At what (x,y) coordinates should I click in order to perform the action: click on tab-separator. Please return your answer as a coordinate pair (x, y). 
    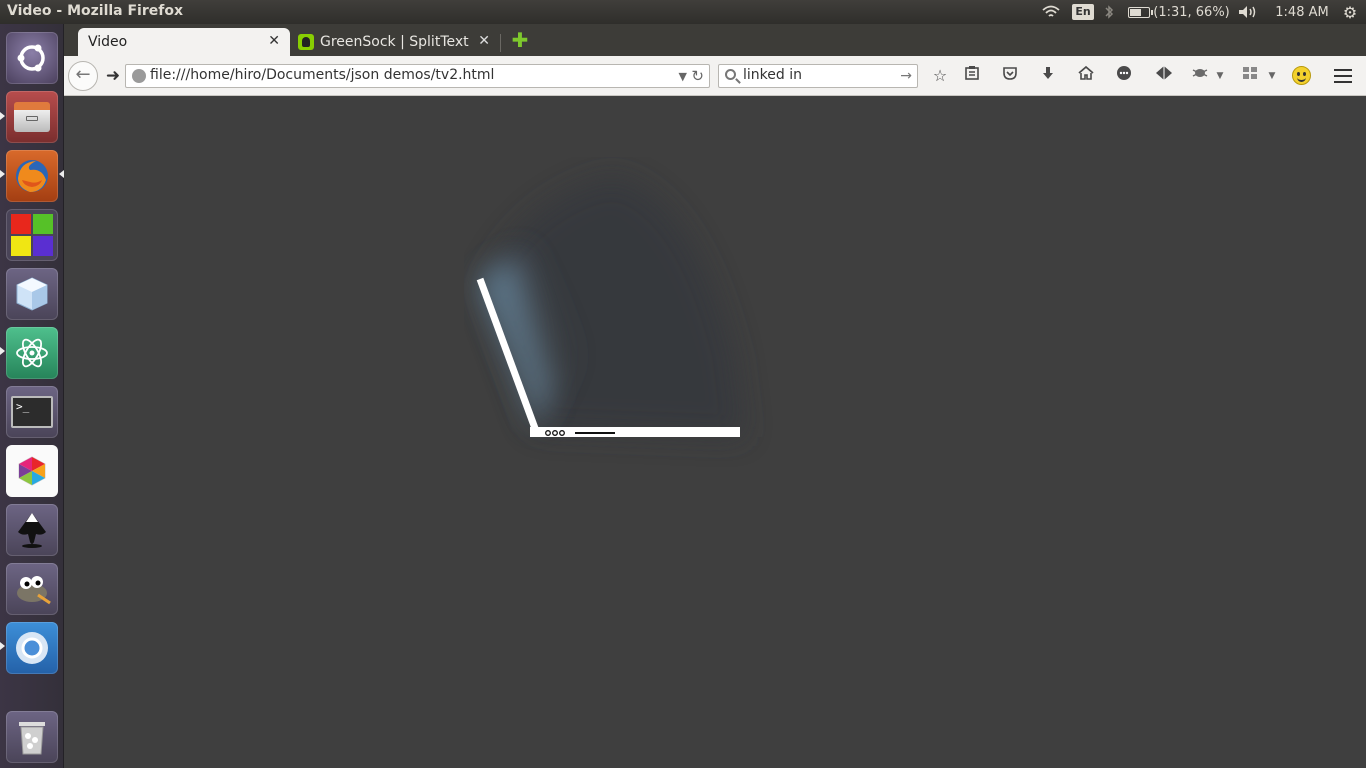
    Looking at the image, I should click on (500, 43).